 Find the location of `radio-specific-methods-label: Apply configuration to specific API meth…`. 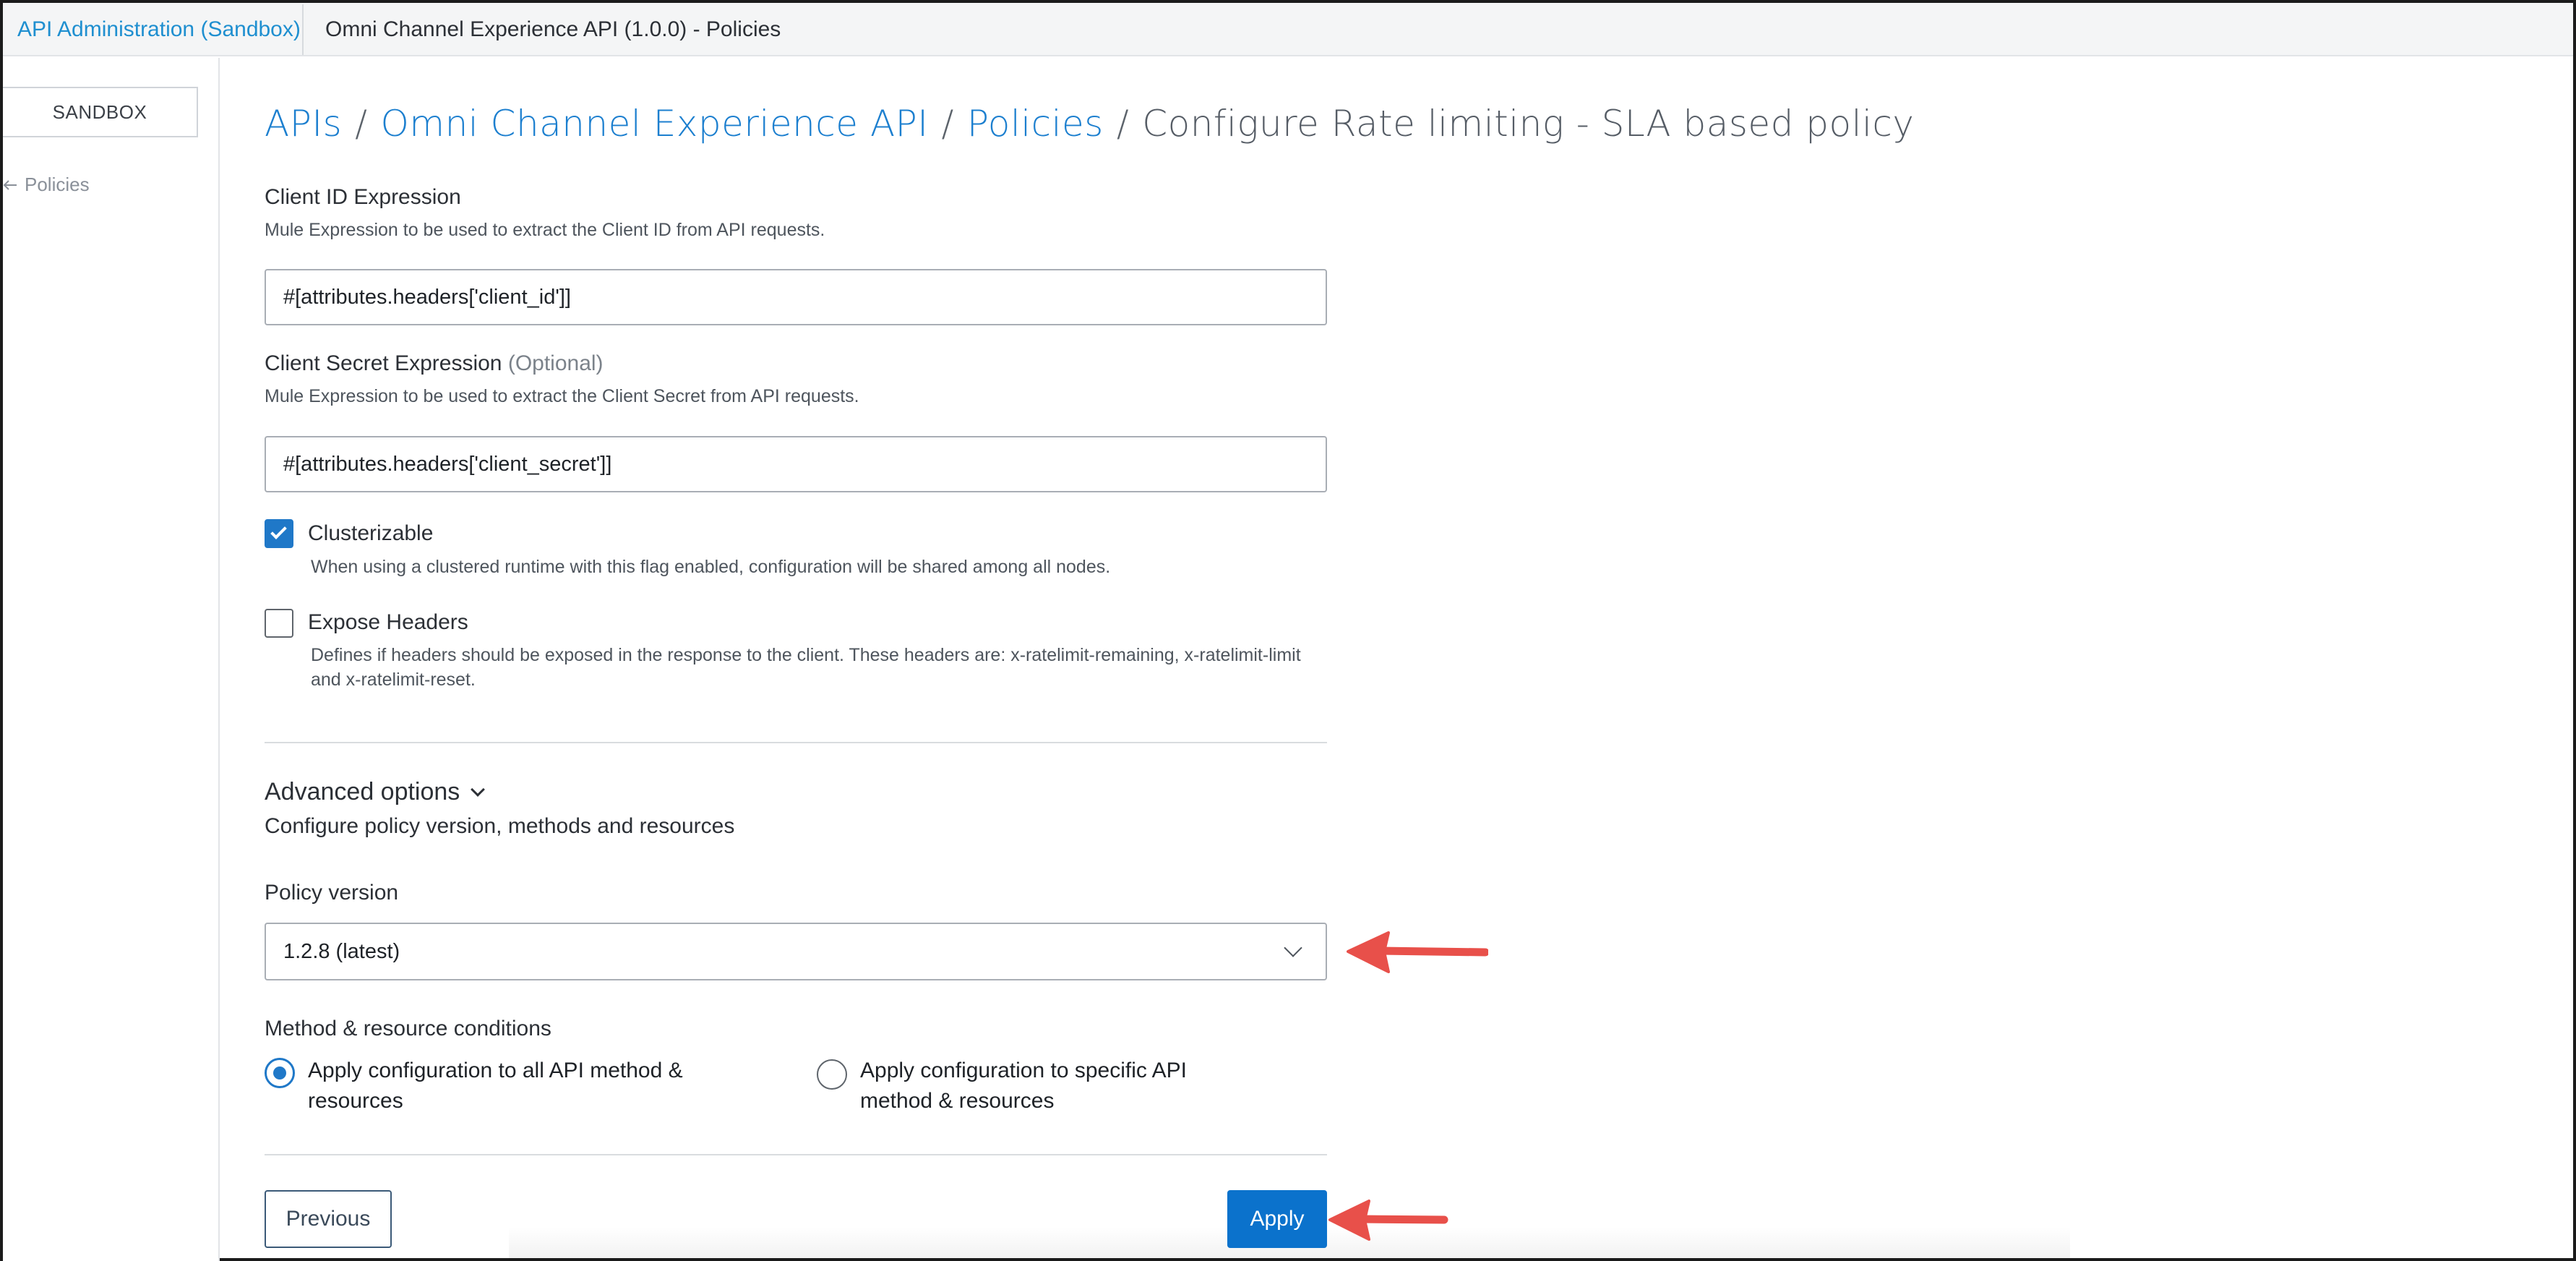

radio-specific-methods-label: Apply configuration to specific API meth… is located at coordinates (1062, 1086).